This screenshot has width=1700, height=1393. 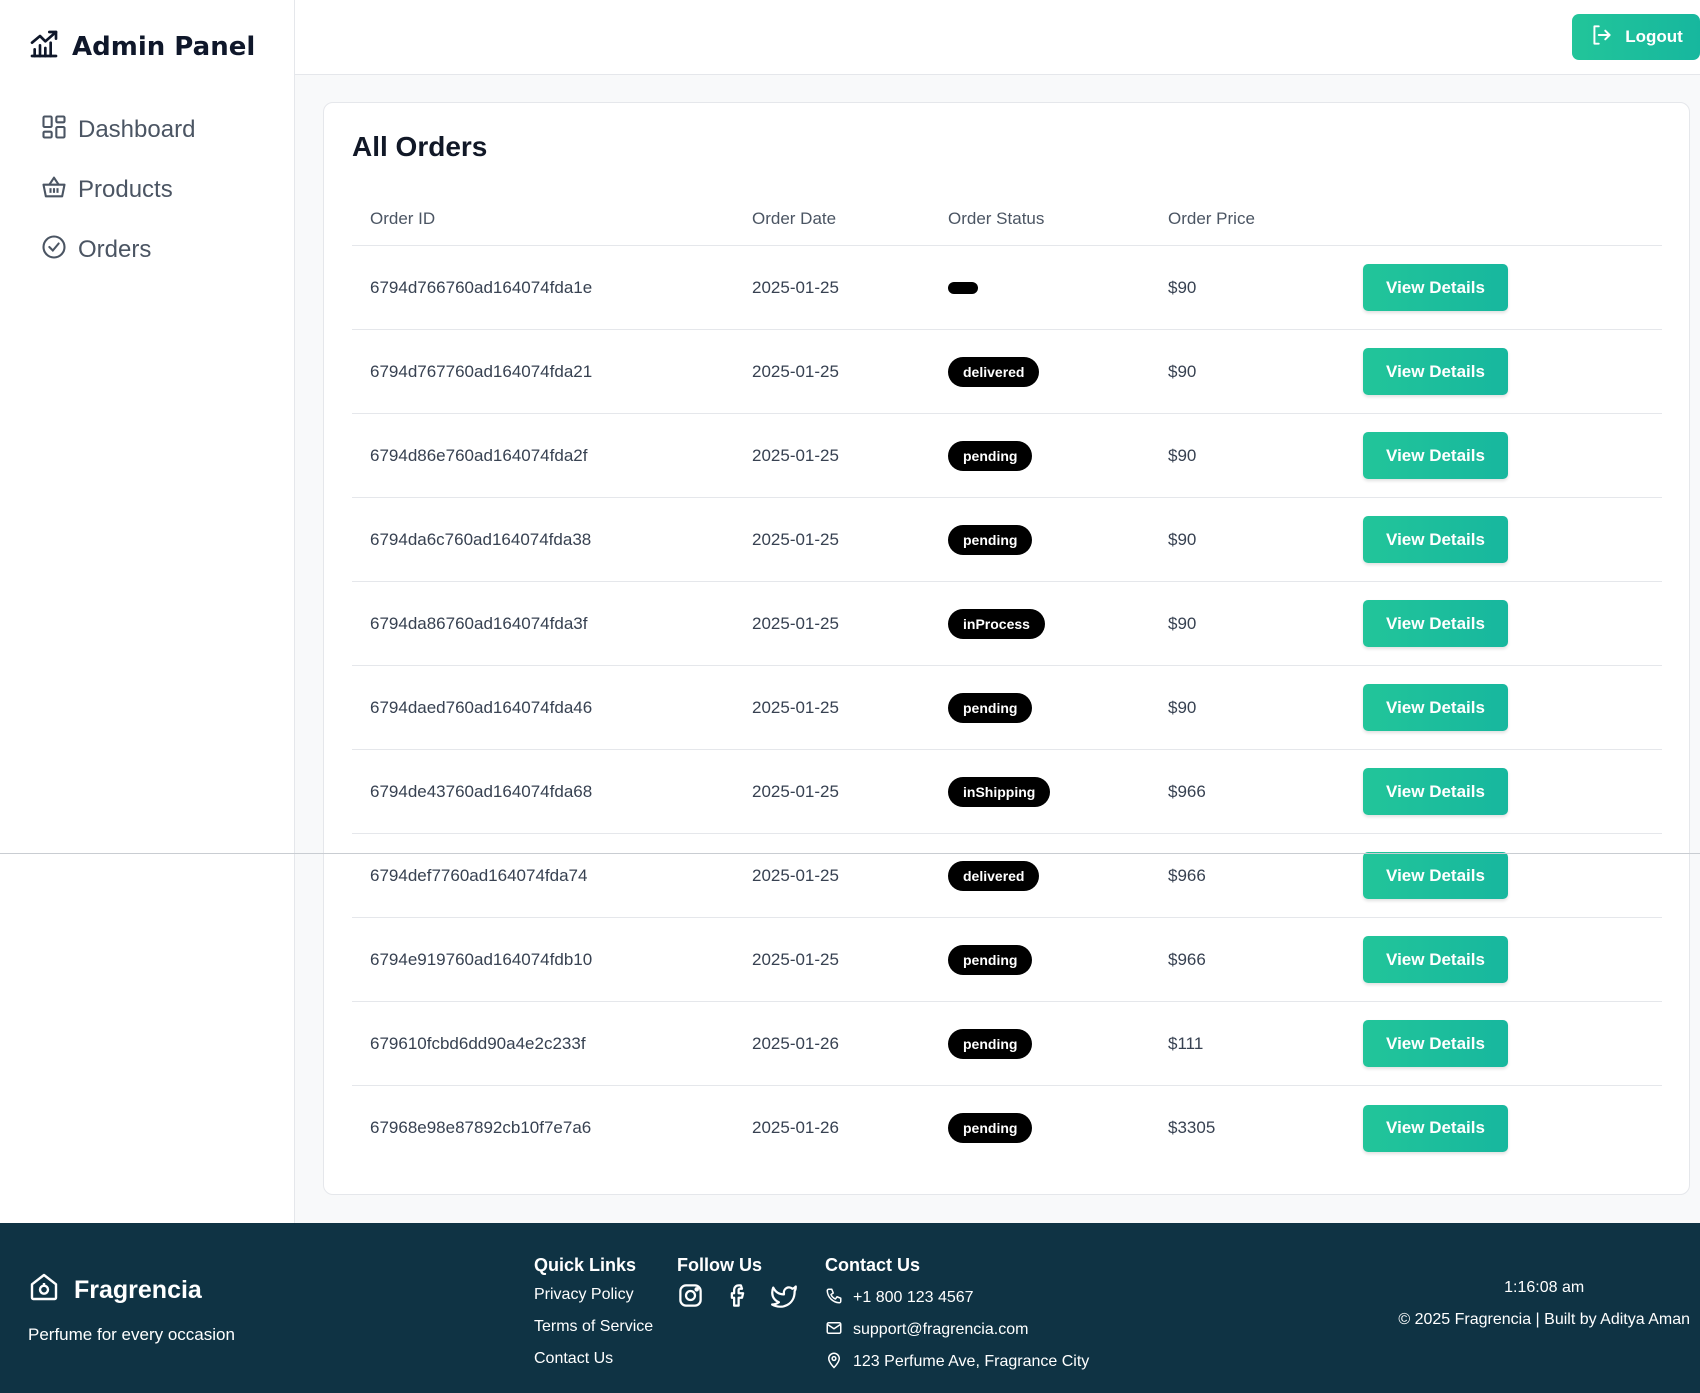 What do you see at coordinates (117, 190) in the screenshot?
I see `sidebar-item-products: Products` at bounding box center [117, 190].